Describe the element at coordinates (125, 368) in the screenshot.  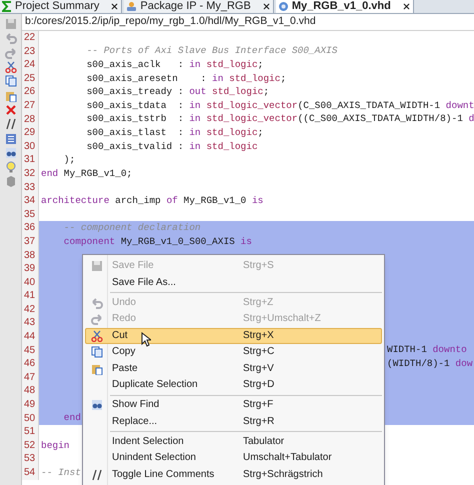
I see `menu-label: Paste` at that location.